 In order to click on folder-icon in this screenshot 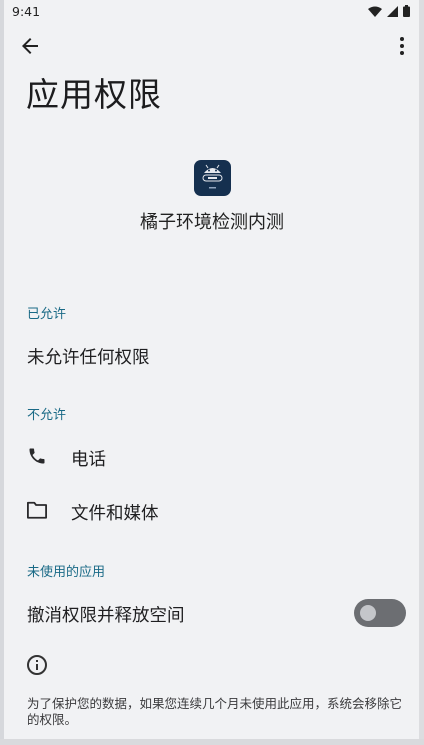, I will do `click(36, 510)`.